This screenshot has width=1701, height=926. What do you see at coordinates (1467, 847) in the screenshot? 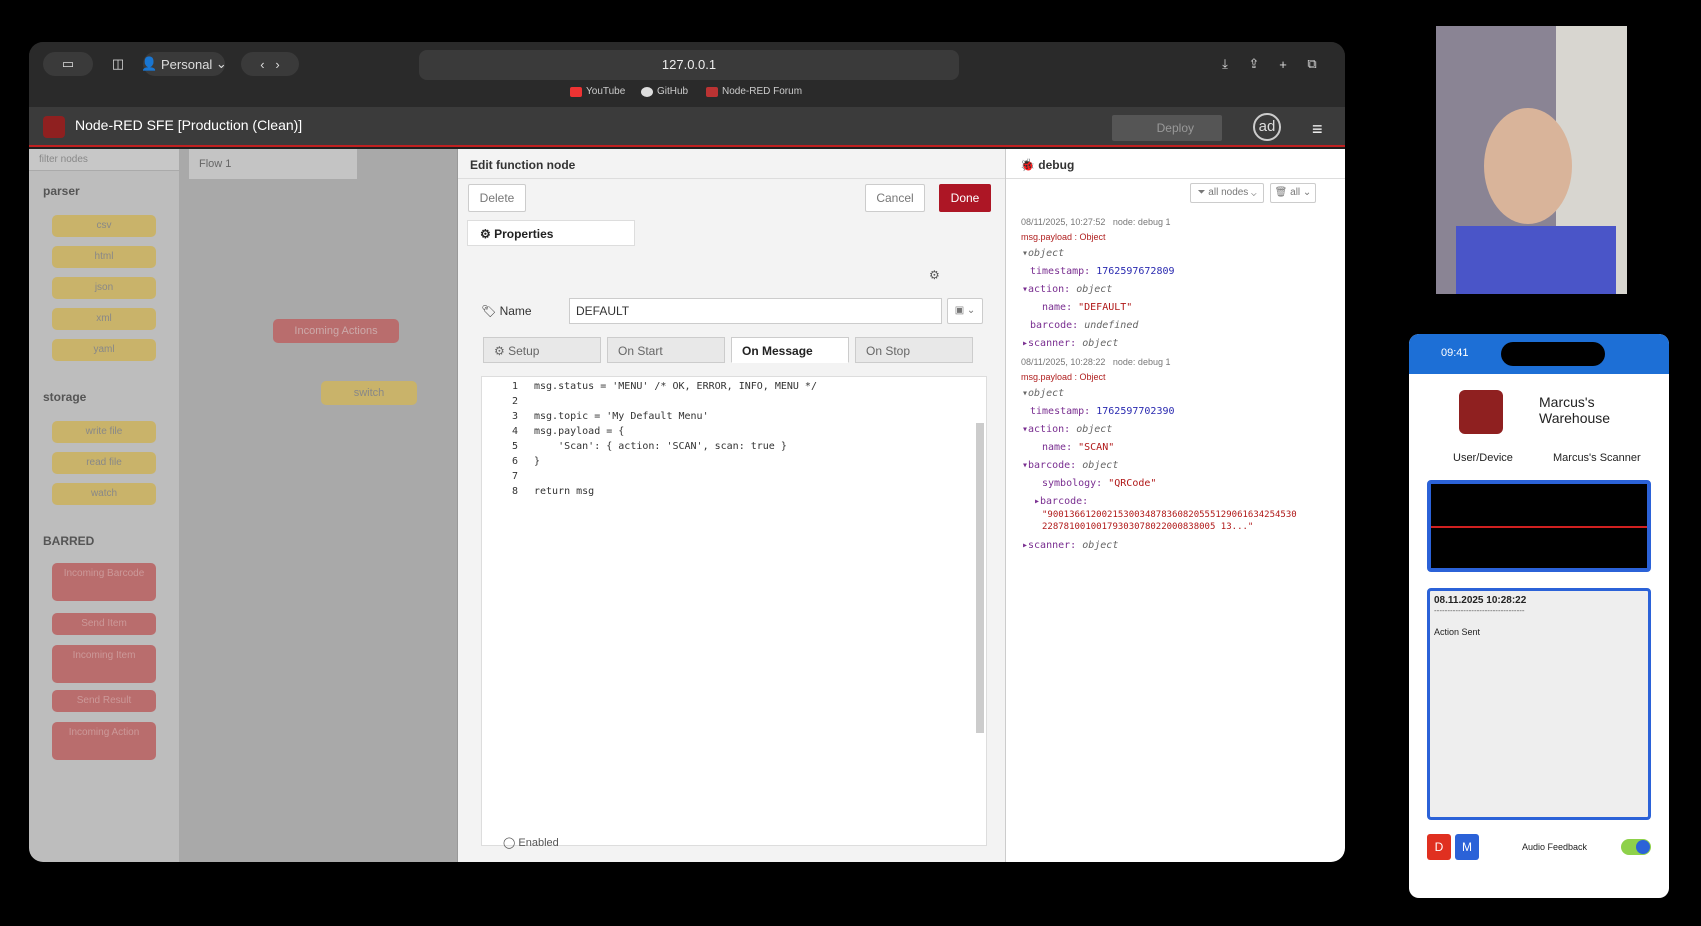
I see `m-button: M` at bounding box center [1467, 847].